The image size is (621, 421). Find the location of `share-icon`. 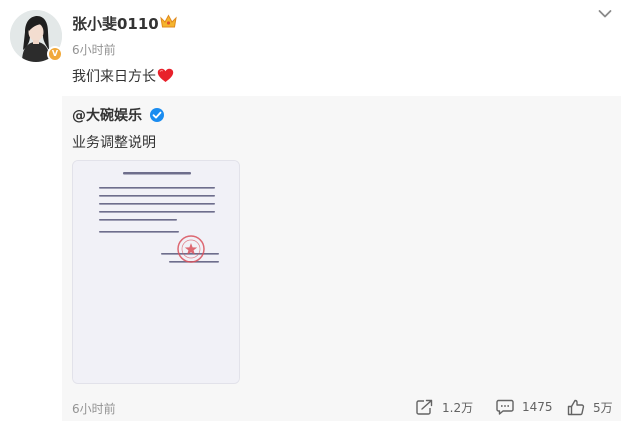

share-icon is located at coordinates (424, 407).